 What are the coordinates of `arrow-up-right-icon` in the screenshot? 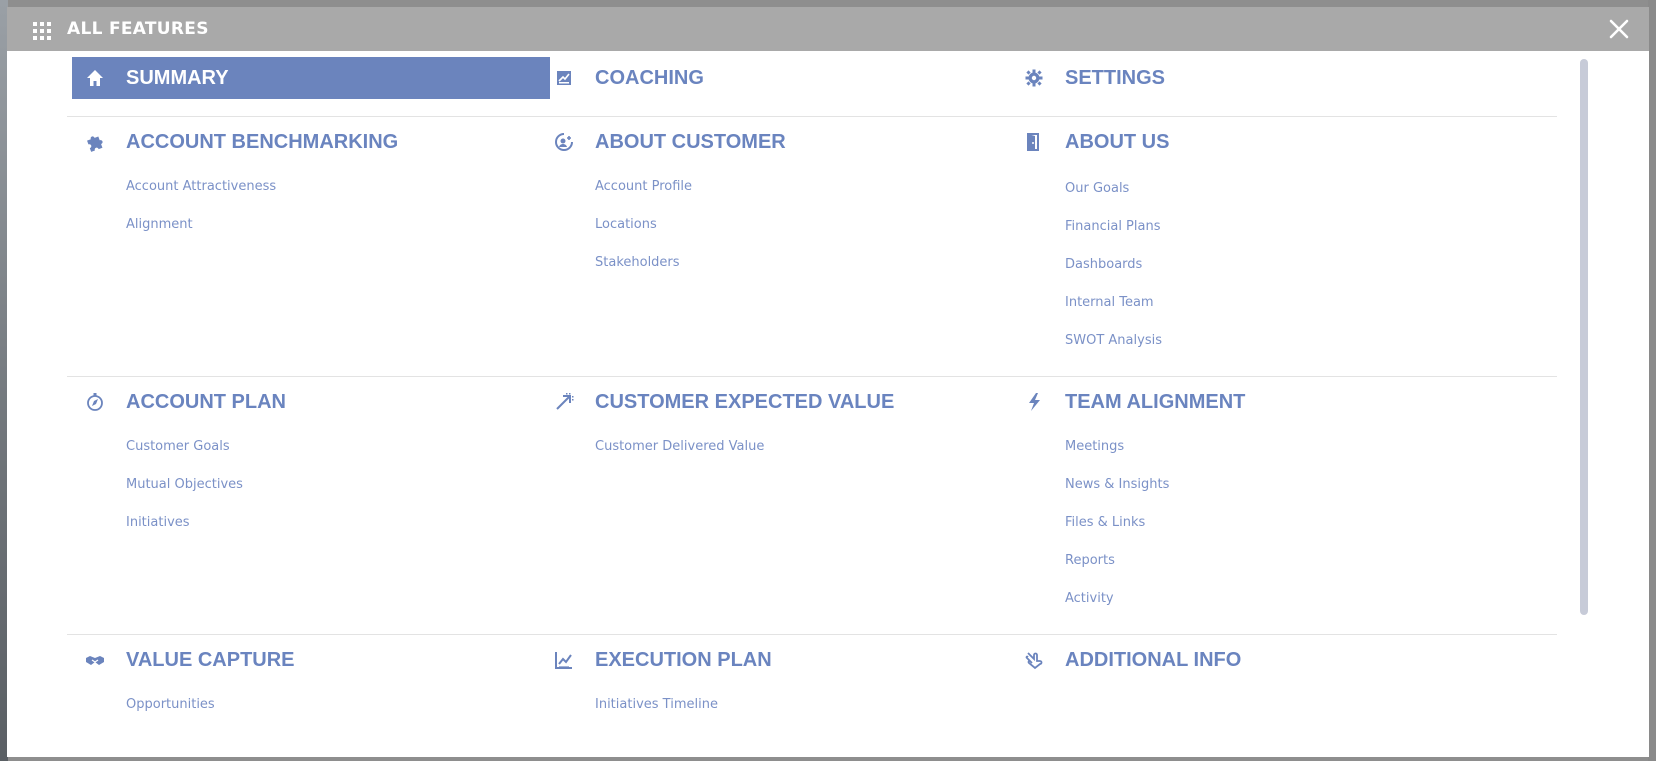 It's located at (564, 402).